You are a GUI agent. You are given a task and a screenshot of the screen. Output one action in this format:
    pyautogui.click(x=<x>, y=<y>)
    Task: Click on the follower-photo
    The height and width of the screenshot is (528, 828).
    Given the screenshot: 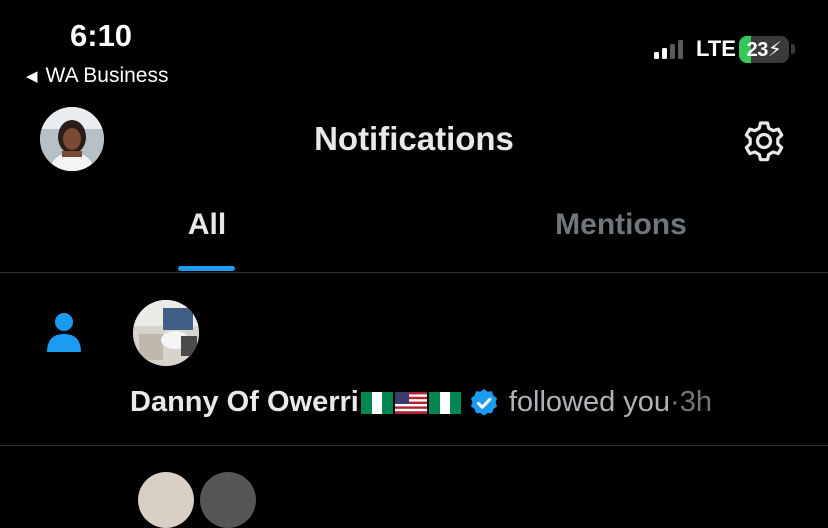 What is the action you would take?
    pyautogui.click(x=166, y=333)
    